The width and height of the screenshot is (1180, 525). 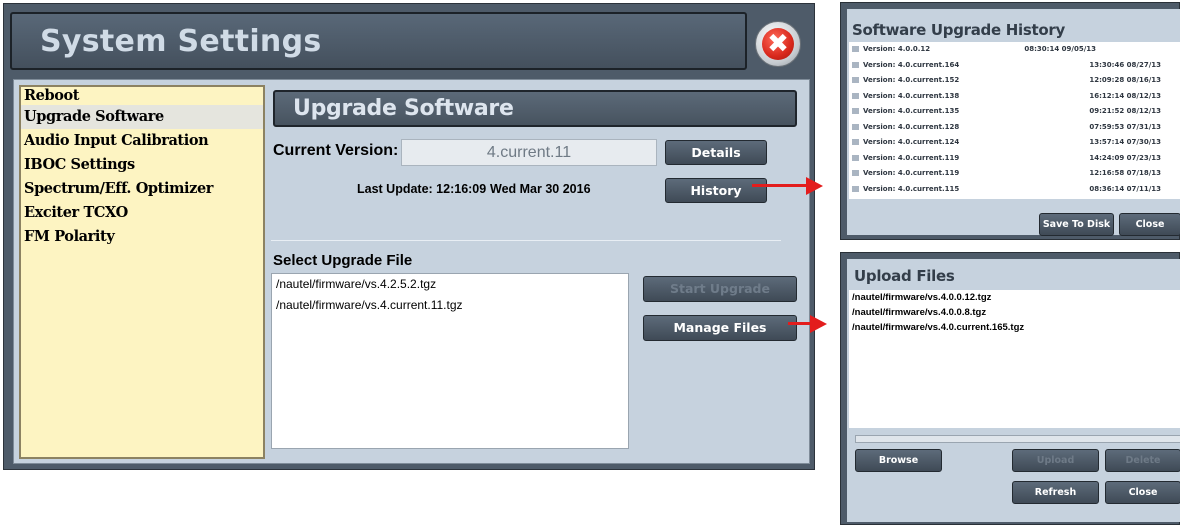 I want to click on list-item: /nautel/firmware/vs.4.0.0.8.tgz, so click(x=1014, y=312).